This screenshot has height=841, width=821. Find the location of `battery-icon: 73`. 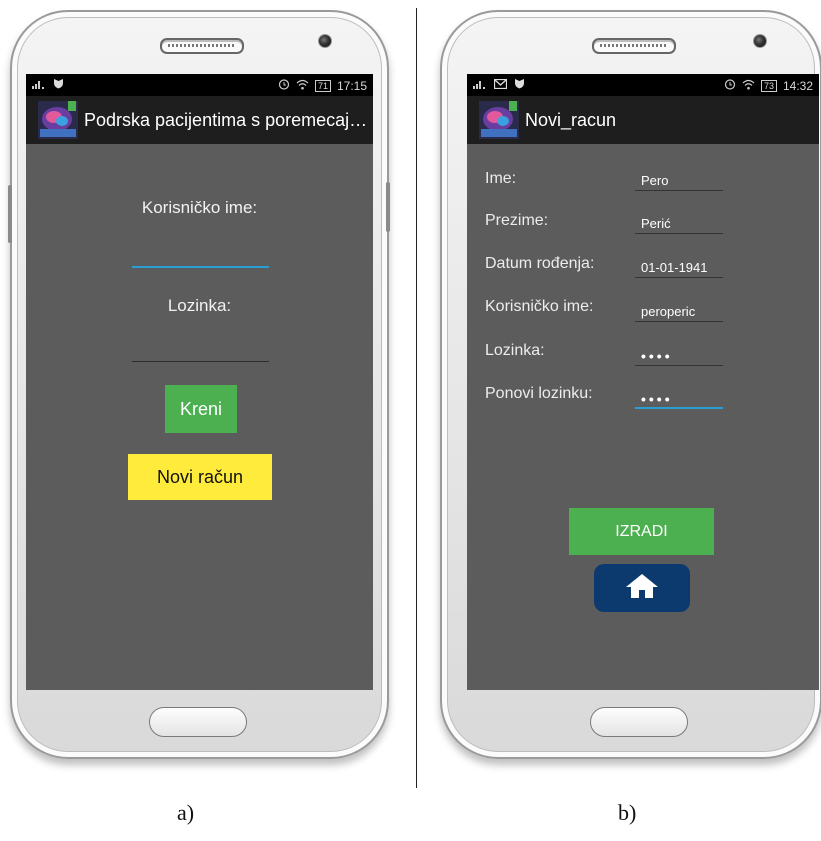

battery-icon: 73 is located at coordinates (768, 85).